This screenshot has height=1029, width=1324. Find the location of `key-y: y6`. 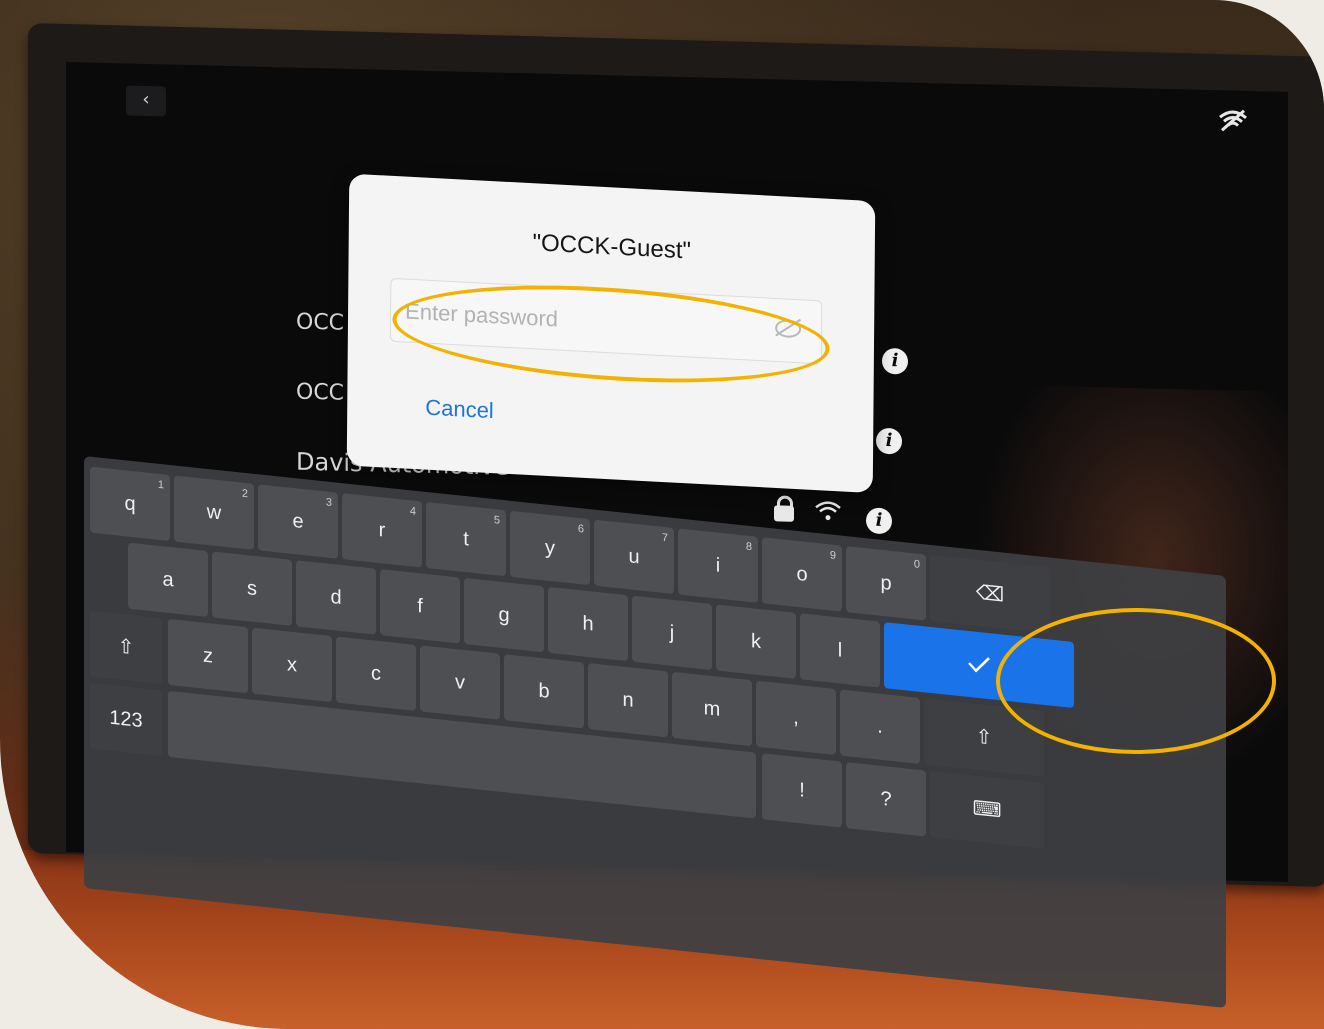

key-y: y6 is located at coordinates (550, 548).